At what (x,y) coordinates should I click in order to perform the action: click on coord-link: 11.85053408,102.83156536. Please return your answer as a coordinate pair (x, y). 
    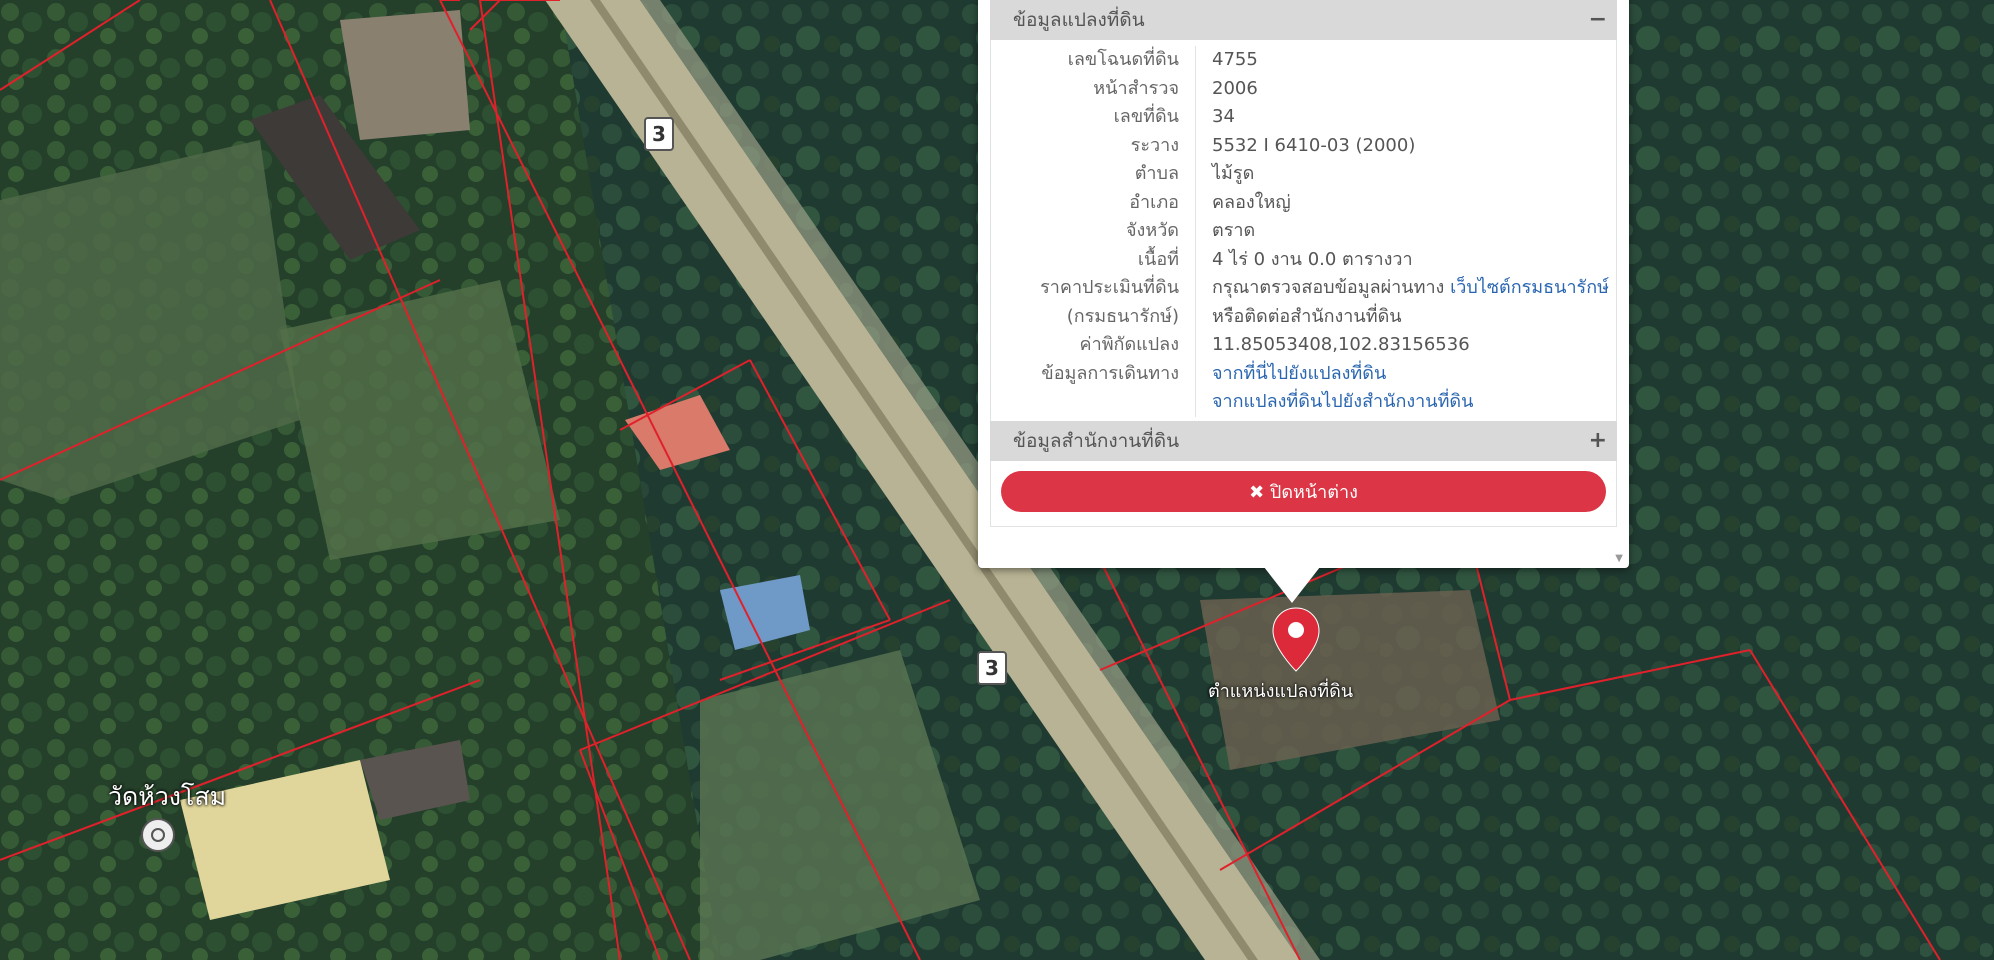
    Looking at the image, I should click on (1405, 345).